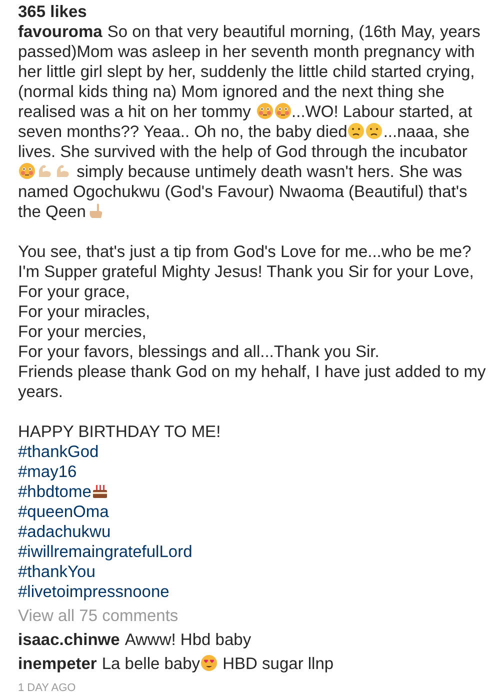 This screenshot has width=504, height=700. I want to click on caption-text: I'm Supper grateful Mighty Jesus! Thank you Sir for your Love,, so click(246, 272).